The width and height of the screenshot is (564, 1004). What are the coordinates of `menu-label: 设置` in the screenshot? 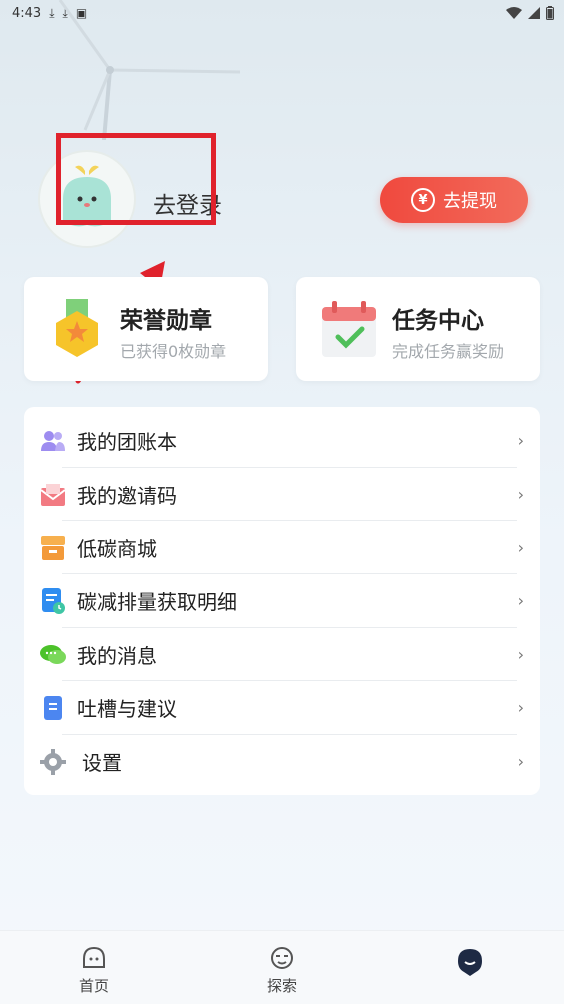 It's located at (102, 763).